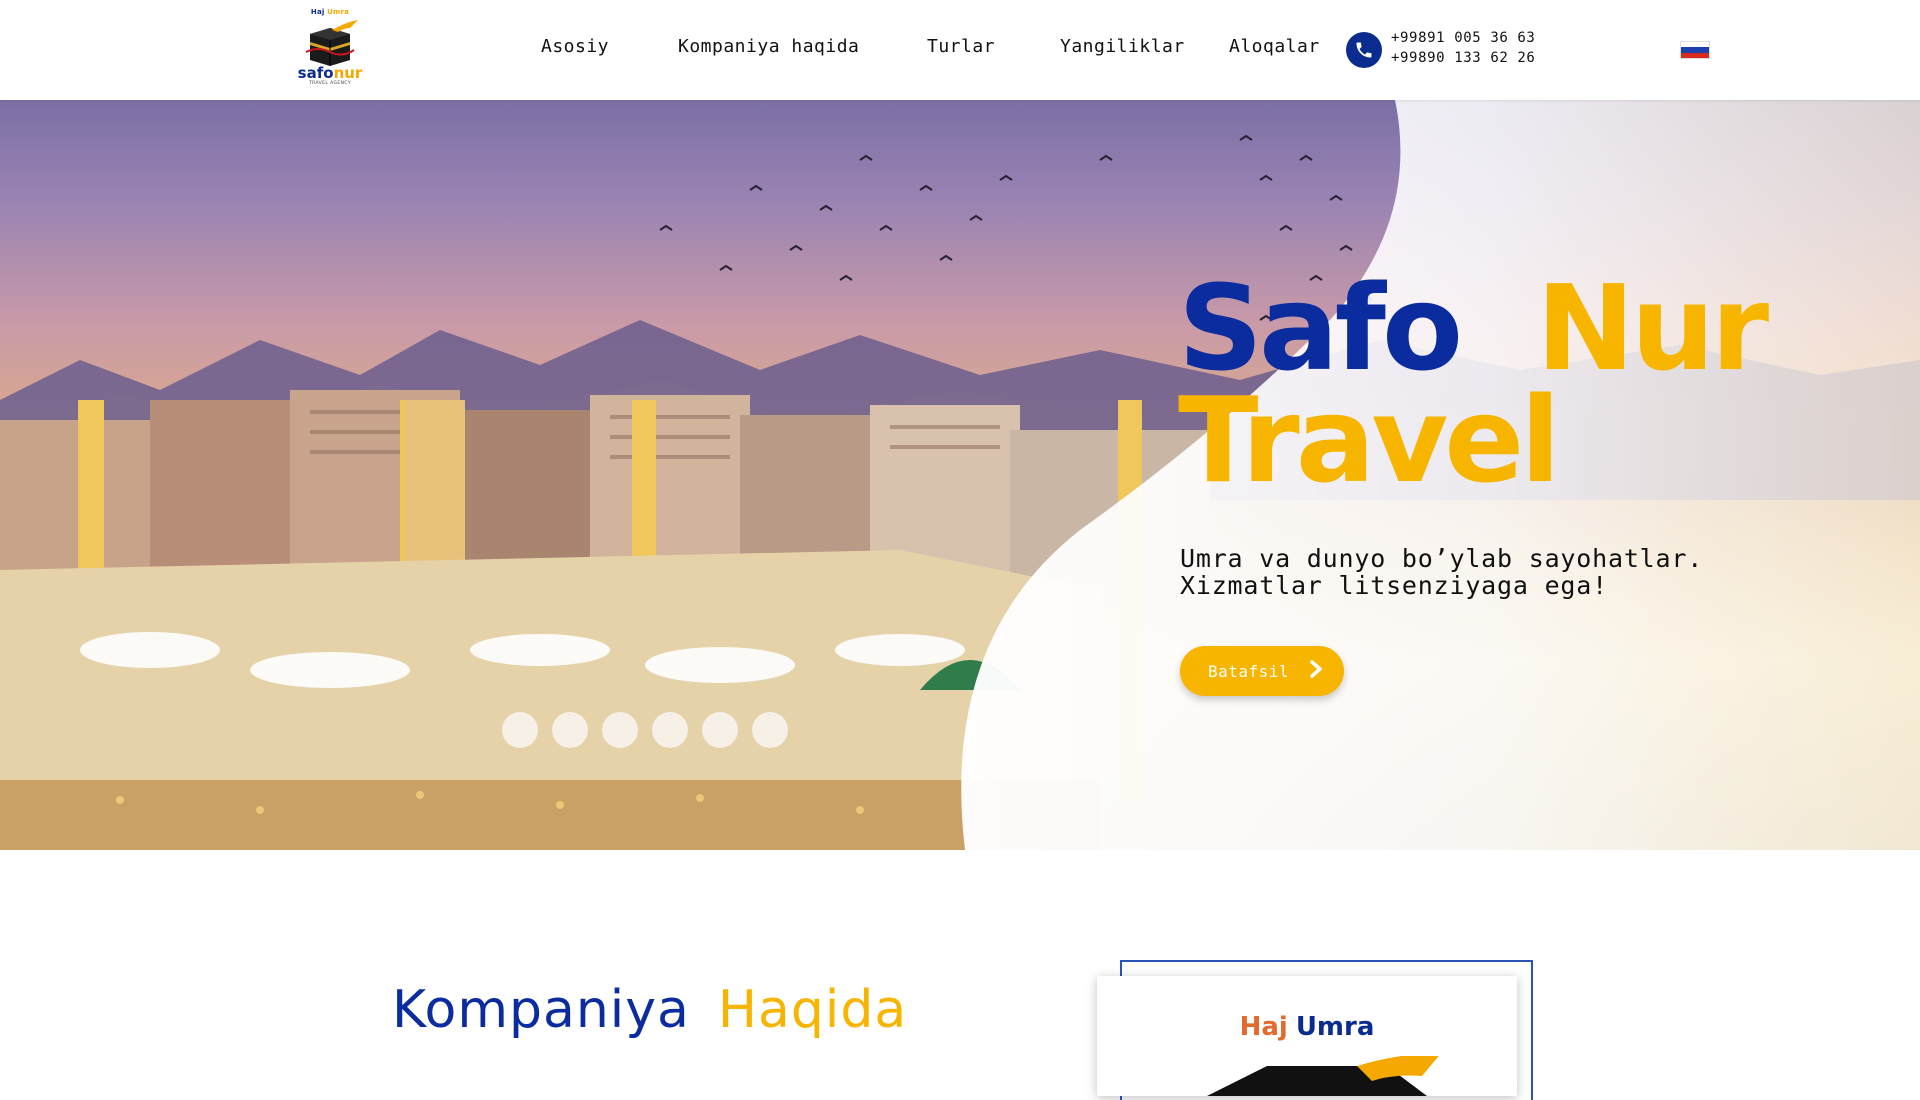  I want to click on logo-subtitle: TRAVEL AGENCY, so click(330, 83).